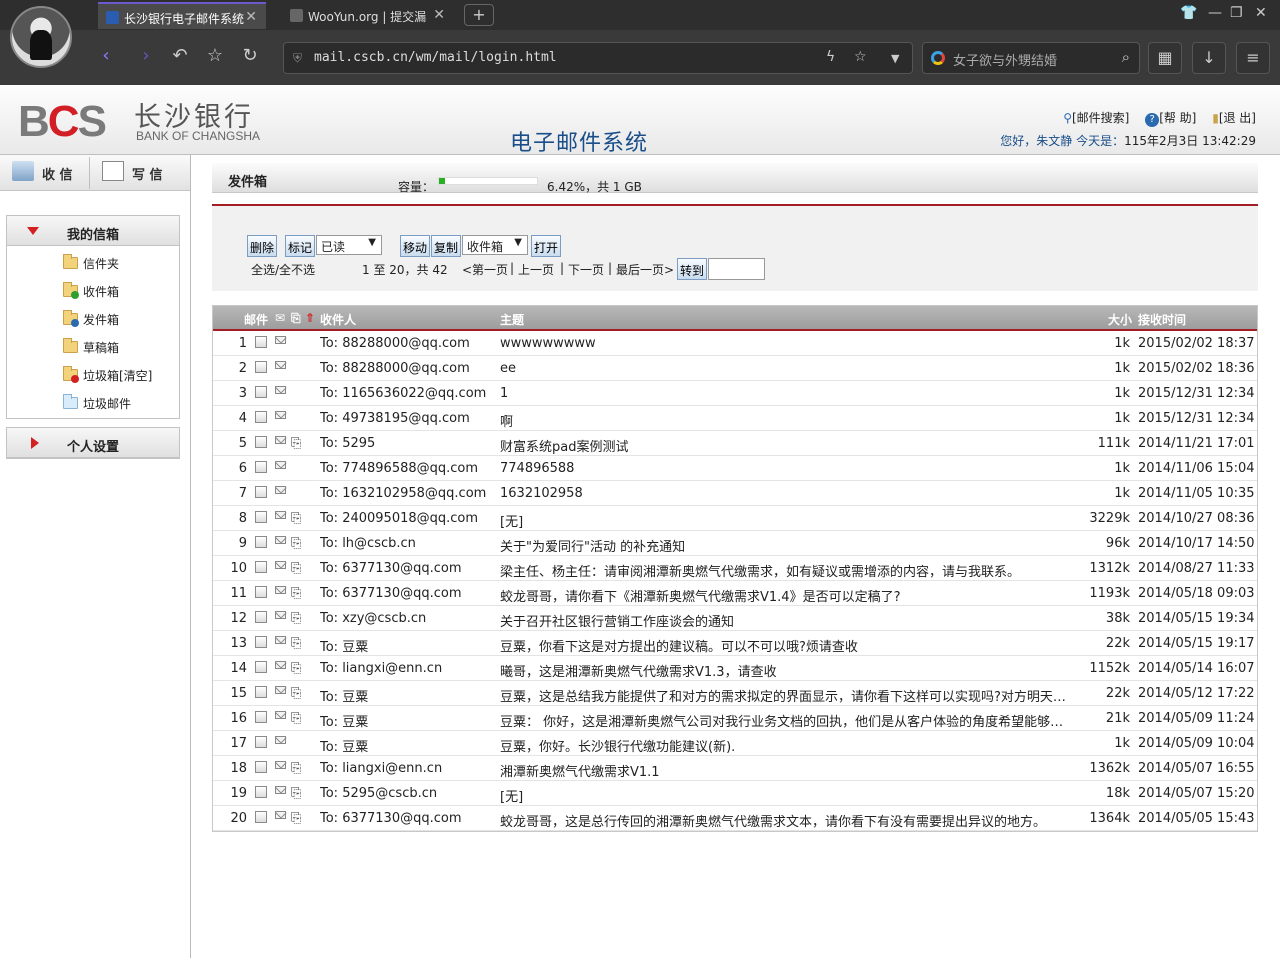 Image resolution: width=1280 pixels, height=958 pixels. What do you see at coordinates (349, 245) in the screenshot?
I see `mark-select: 已读 ▼` at bounding box center [349, 245].